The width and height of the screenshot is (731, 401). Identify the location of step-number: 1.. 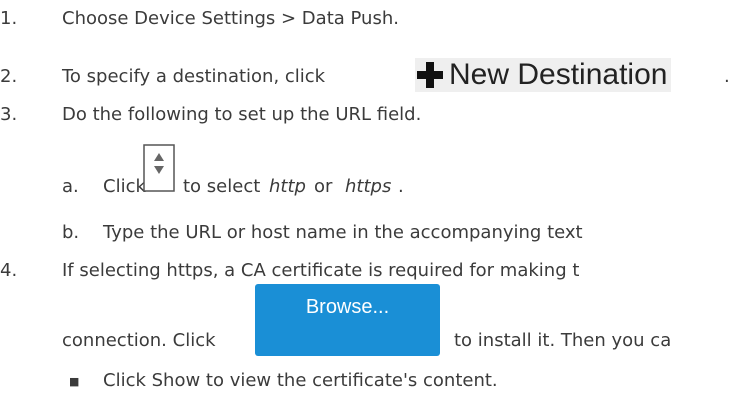
(9, 18).